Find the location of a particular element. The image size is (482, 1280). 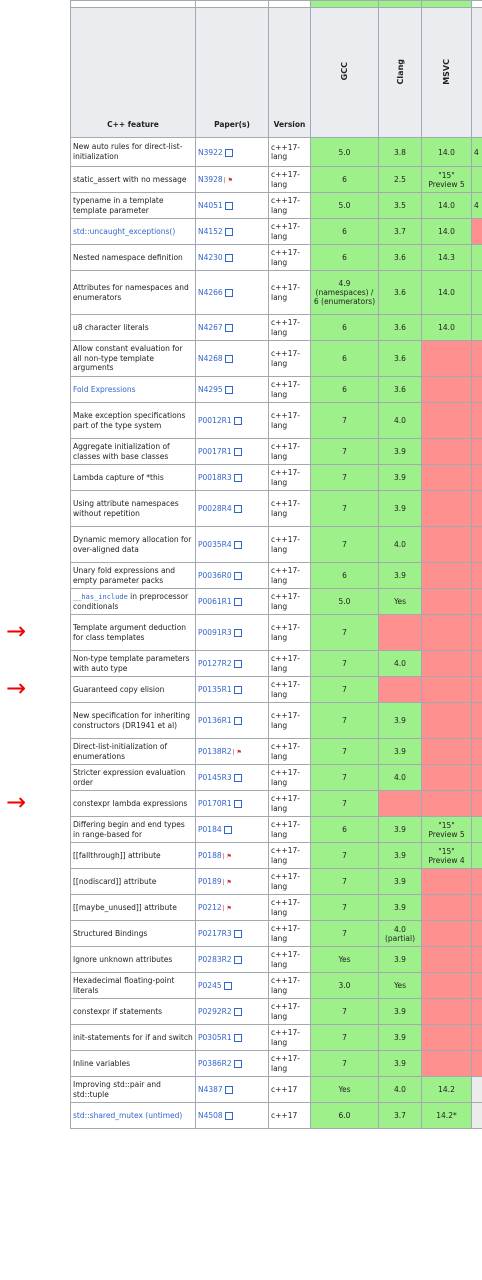

feature-link: __has_include is located at coordinates (100, 597).